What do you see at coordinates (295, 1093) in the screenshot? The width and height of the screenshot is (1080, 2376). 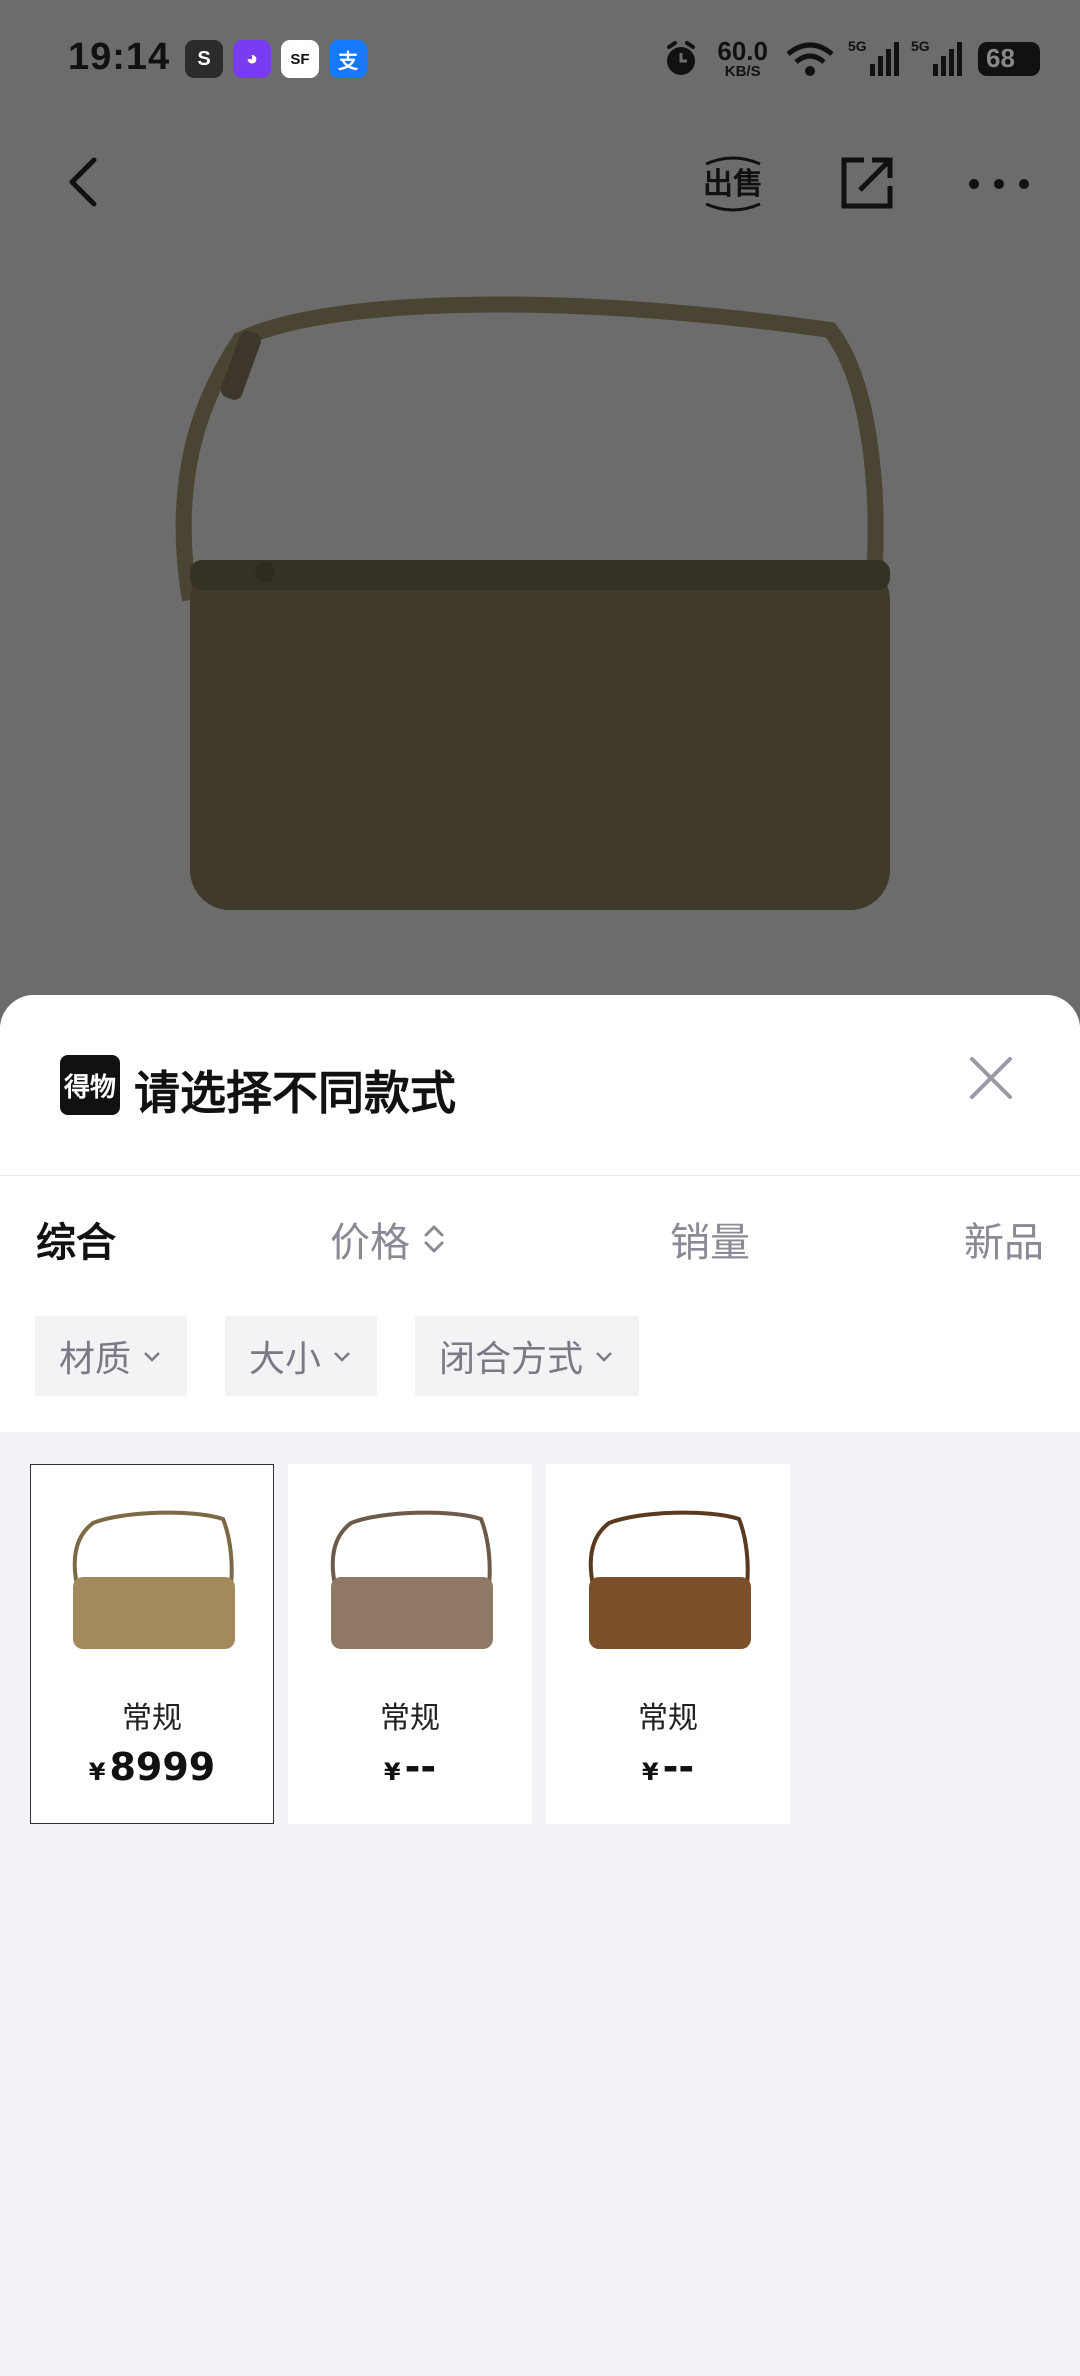 I see `sheet-title: 请选择不同款式` at bounding box center [295, 1093].